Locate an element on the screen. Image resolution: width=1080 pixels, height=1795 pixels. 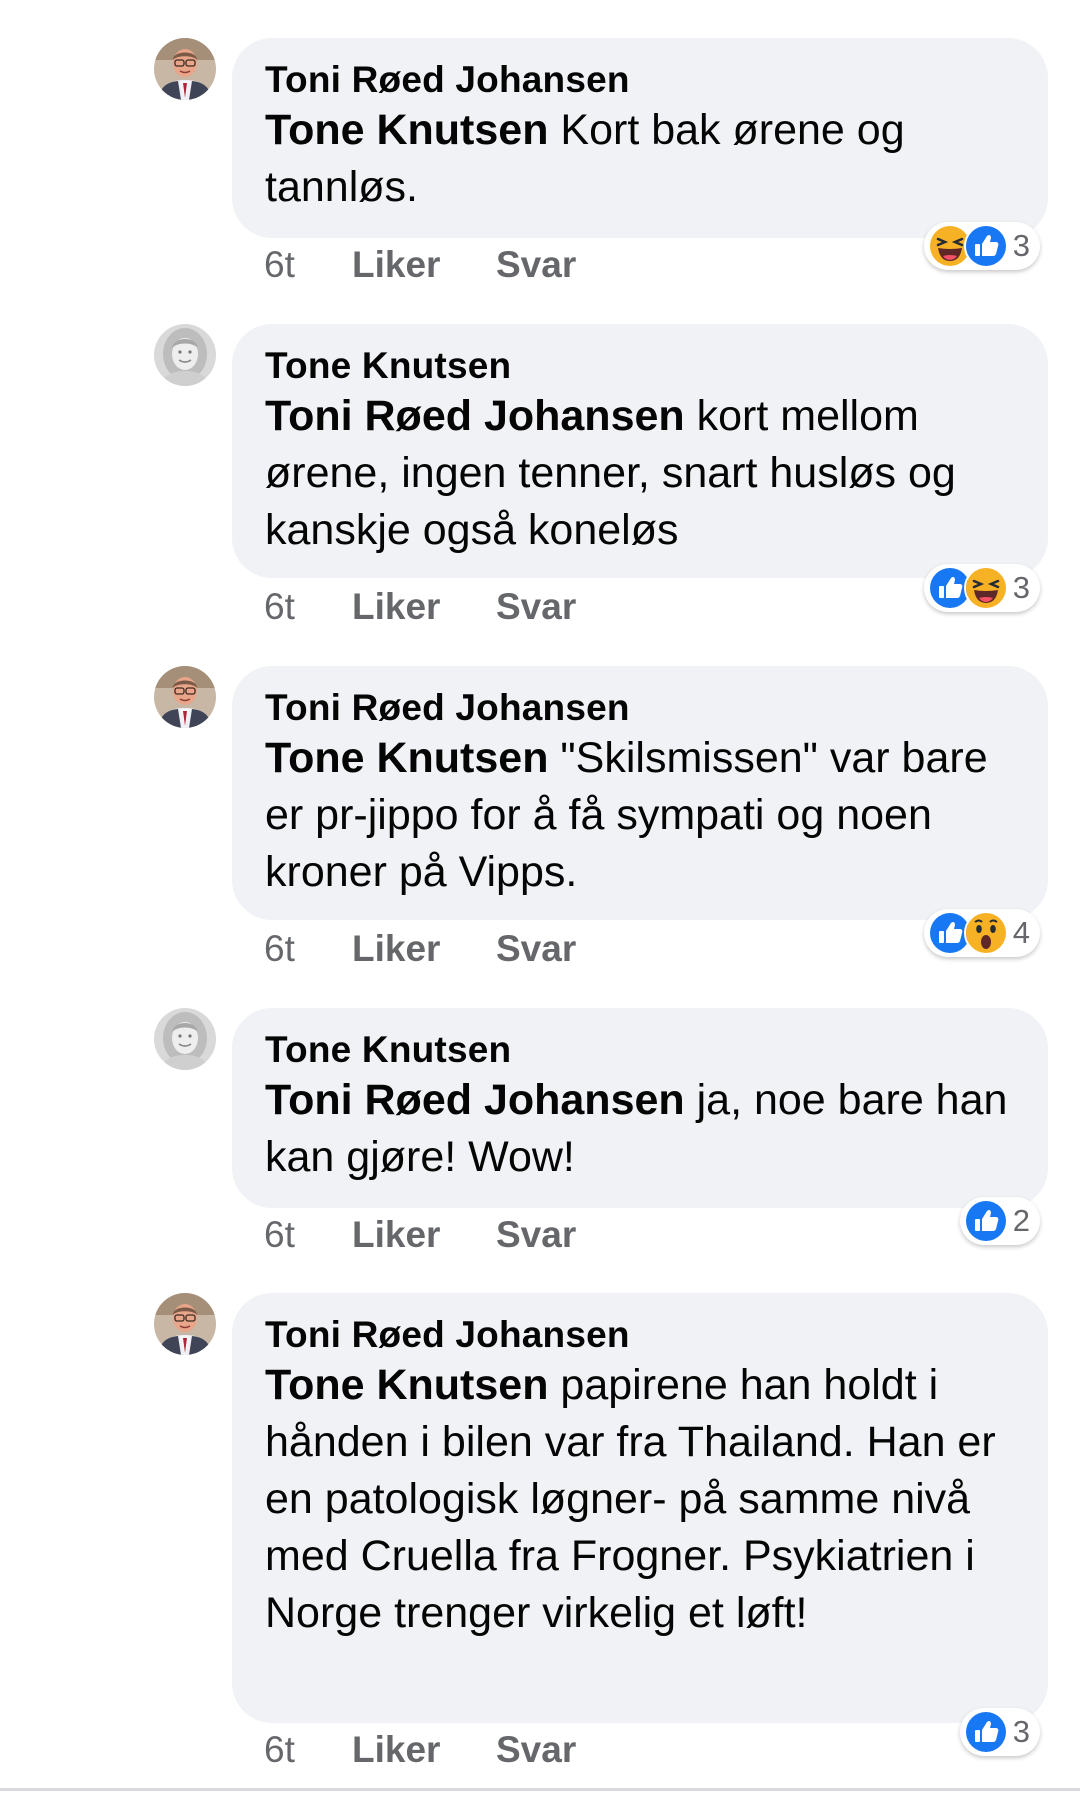
haha-reaction-icon is located at coordinates (985, 588).